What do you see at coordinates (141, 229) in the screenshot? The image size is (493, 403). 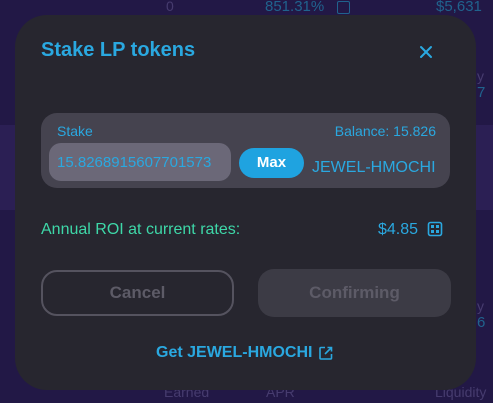 I see `roi-label: Annual ROI at current rates:` at bounding box center [141, 229].